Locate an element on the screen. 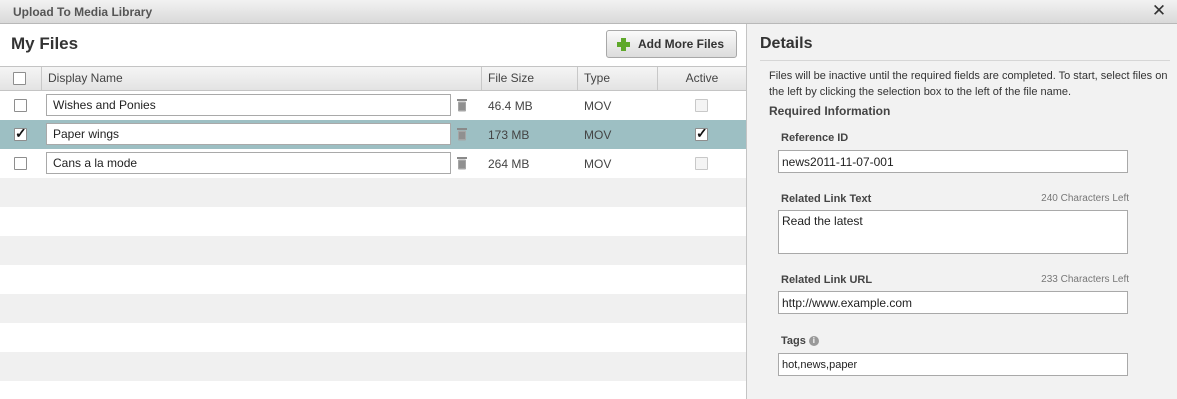 This screenshot has height=399, width=1177. column-display-name: Display Name is located at coordinates (261, 78).